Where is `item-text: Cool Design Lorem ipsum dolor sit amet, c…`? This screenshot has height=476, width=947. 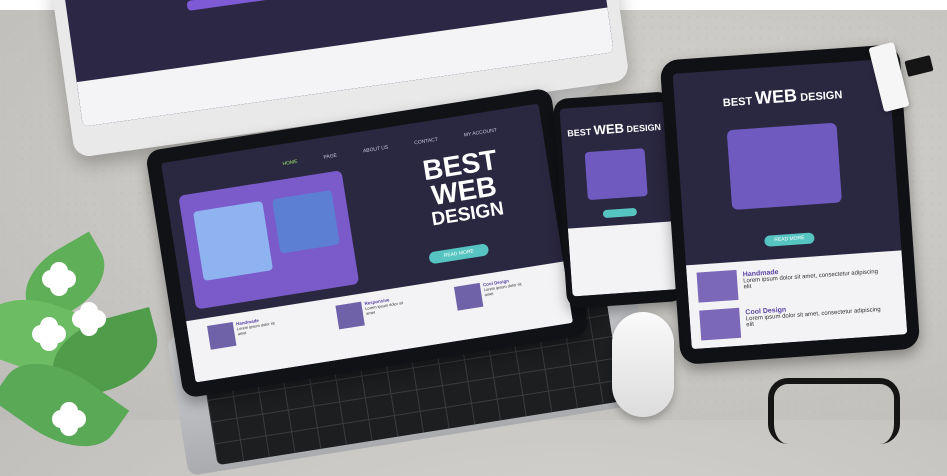 item-text: Cool Design Lorem ipsum dolor sit amet, c… is located at coordinates (815, 314).